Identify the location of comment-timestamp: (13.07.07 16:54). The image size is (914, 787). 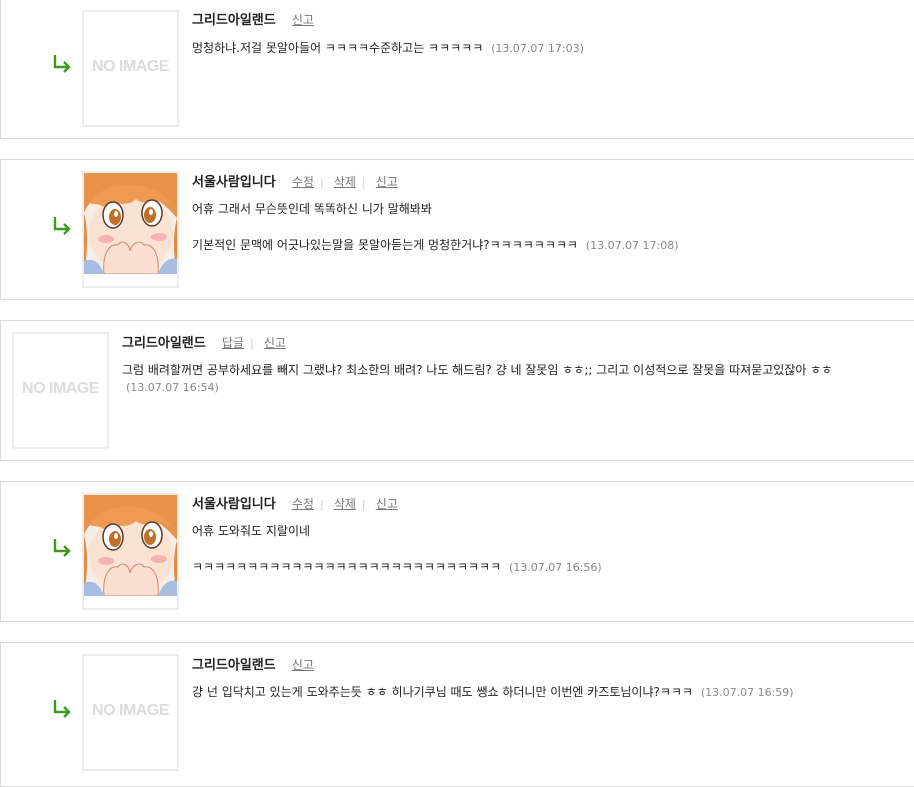
(172, 387).